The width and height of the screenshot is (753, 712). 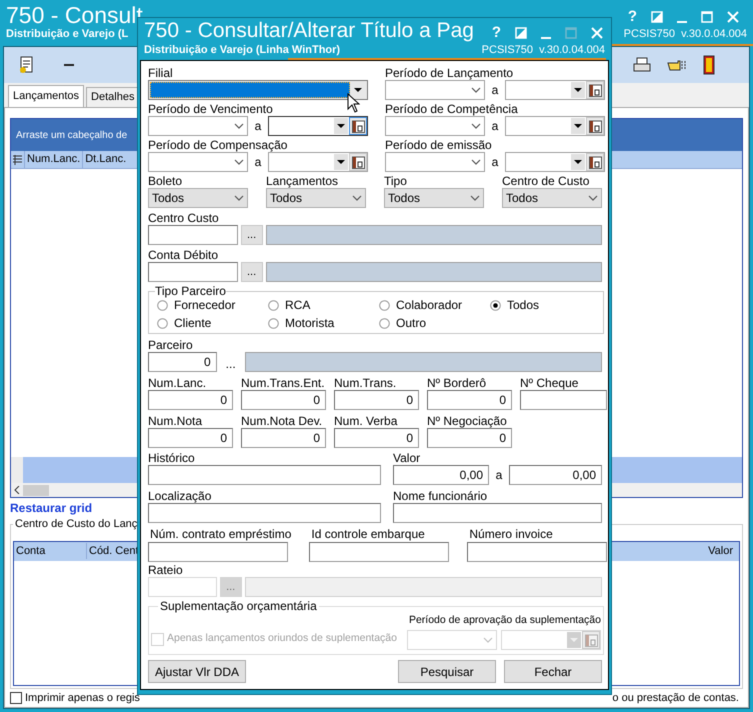 I want to click on field-label: Num.Trans.Ent., so click(x=283, y=383).